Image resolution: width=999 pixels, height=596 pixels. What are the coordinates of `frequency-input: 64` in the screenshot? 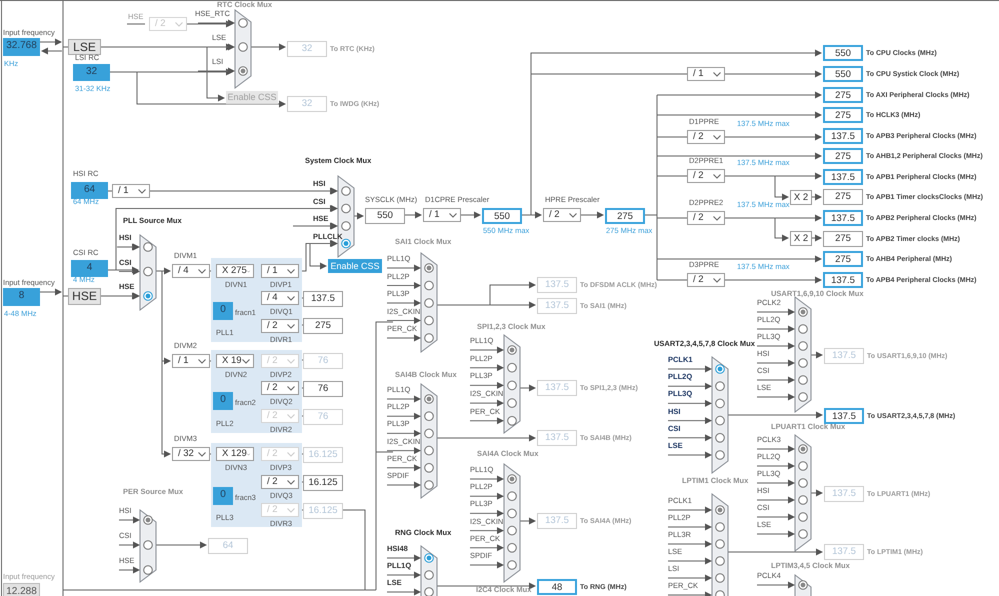 It's located at (89, 190).